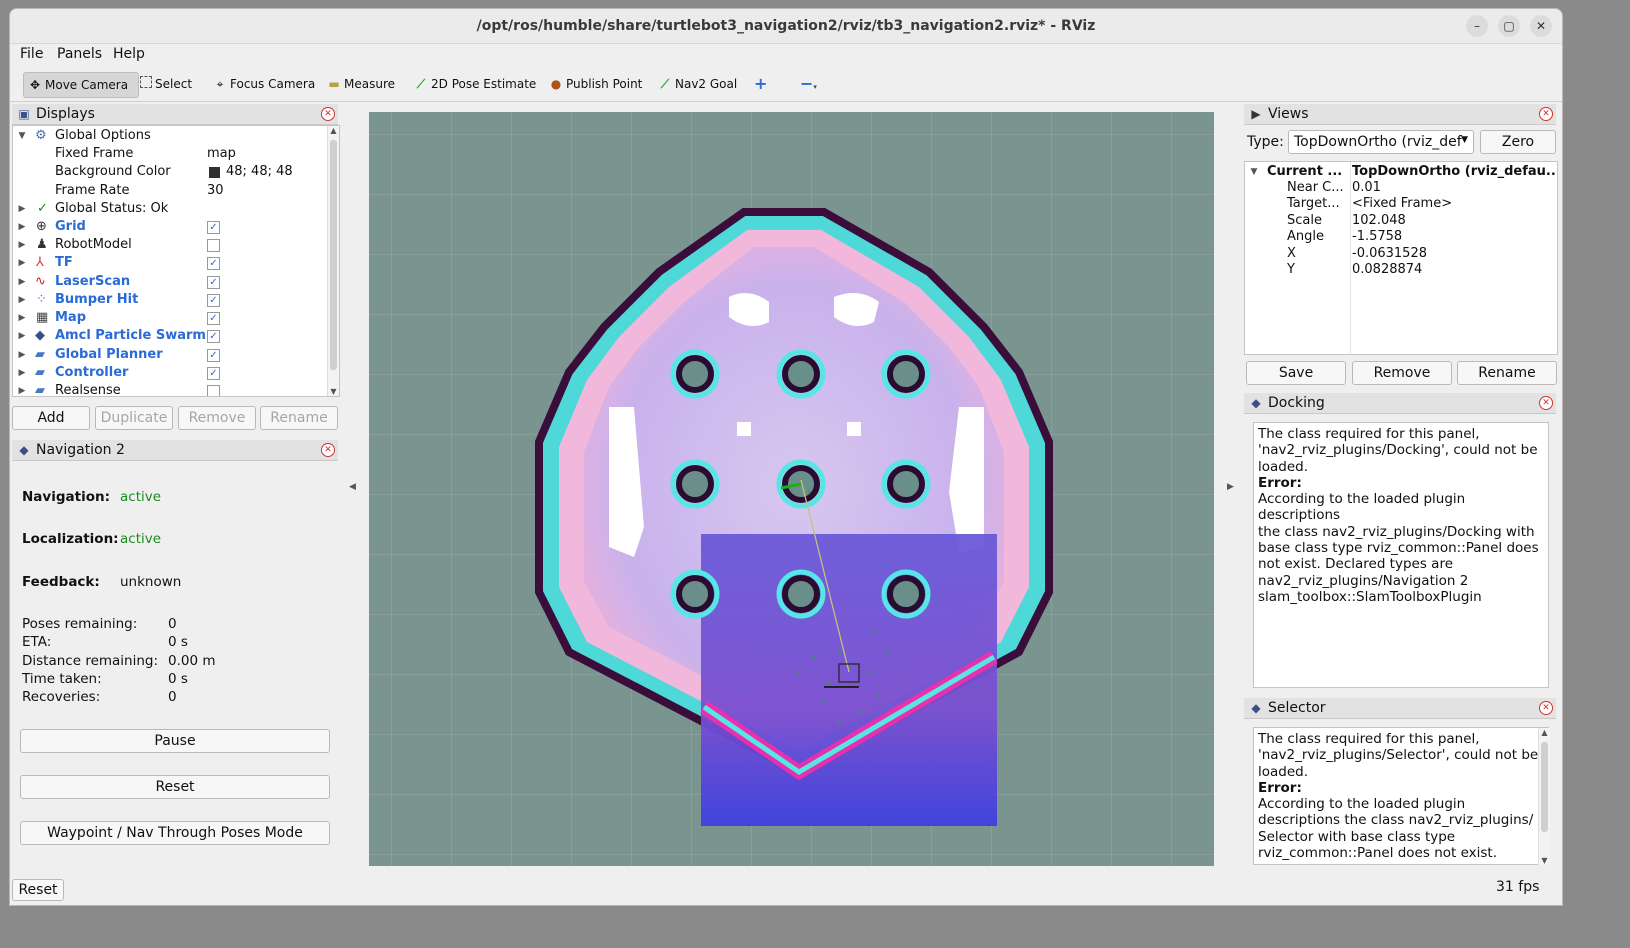 This screenshot has height=948, width=1630. What do you see at coordinates (1507, 373) in the screenshot?
I see `rename-view-button: Rename` at bounding box center [1507, 373].